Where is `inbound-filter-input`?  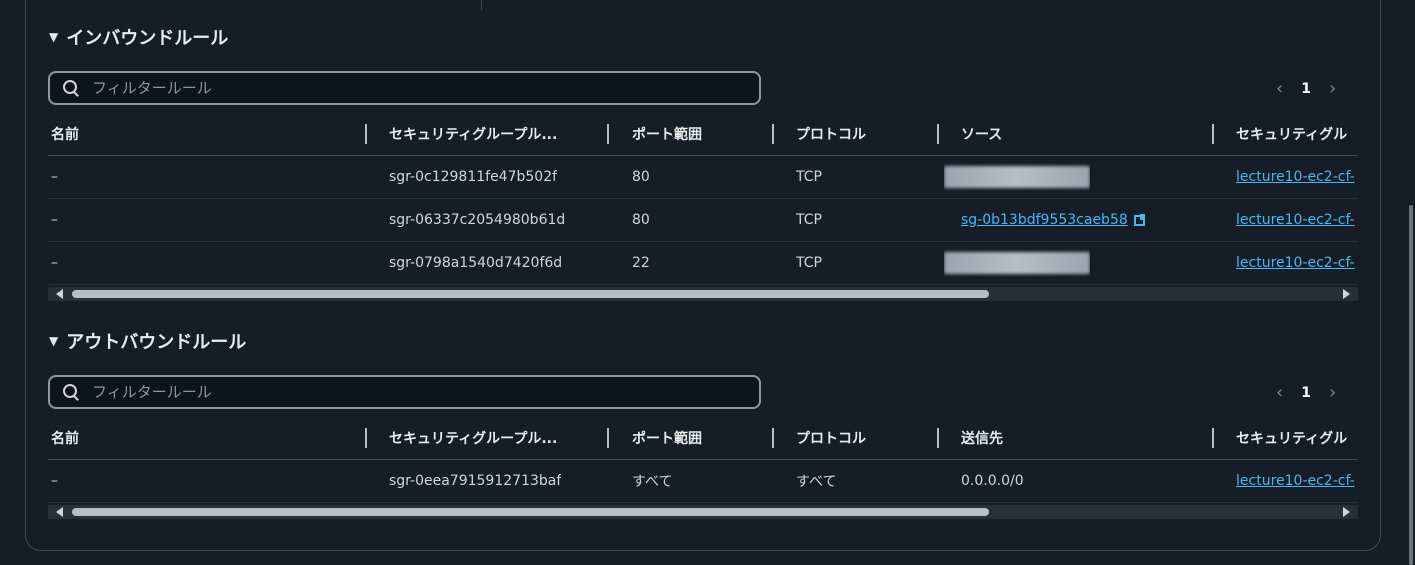
inbound-filter-input is located at coordinates (392, 88).